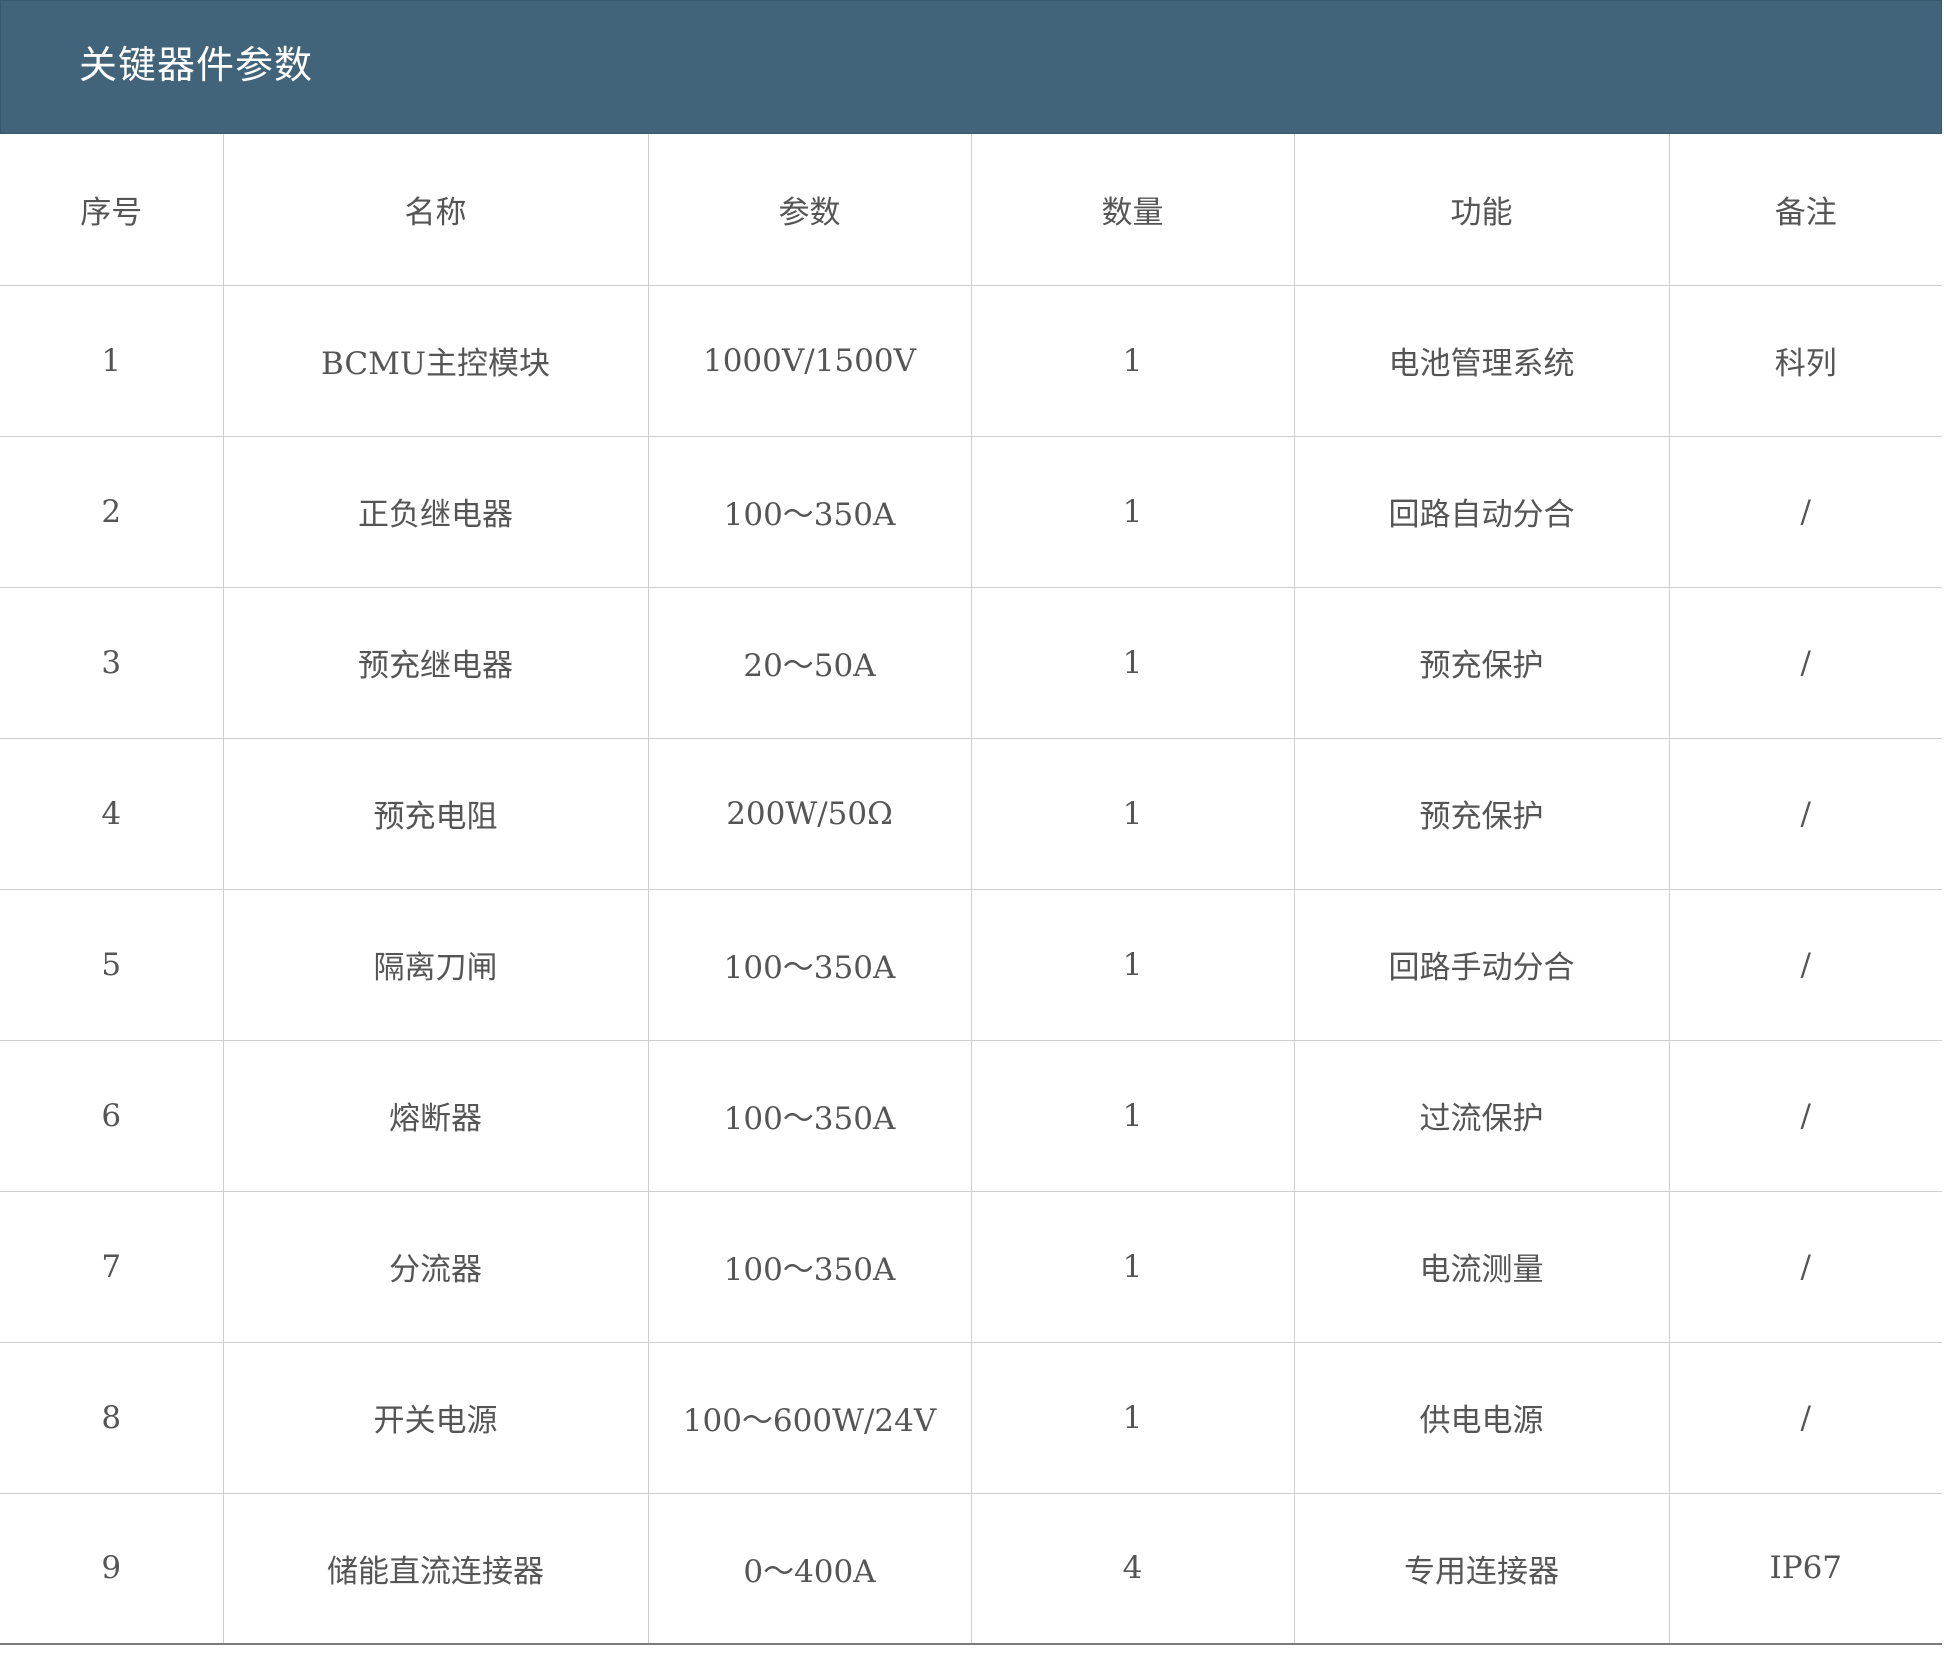 The height and width of the screenshot is (1653, 1944). Describe the element at coordinates (809, 1417) in the screenshot. I see `cell-parameter: 100～600W/24V` at that location.